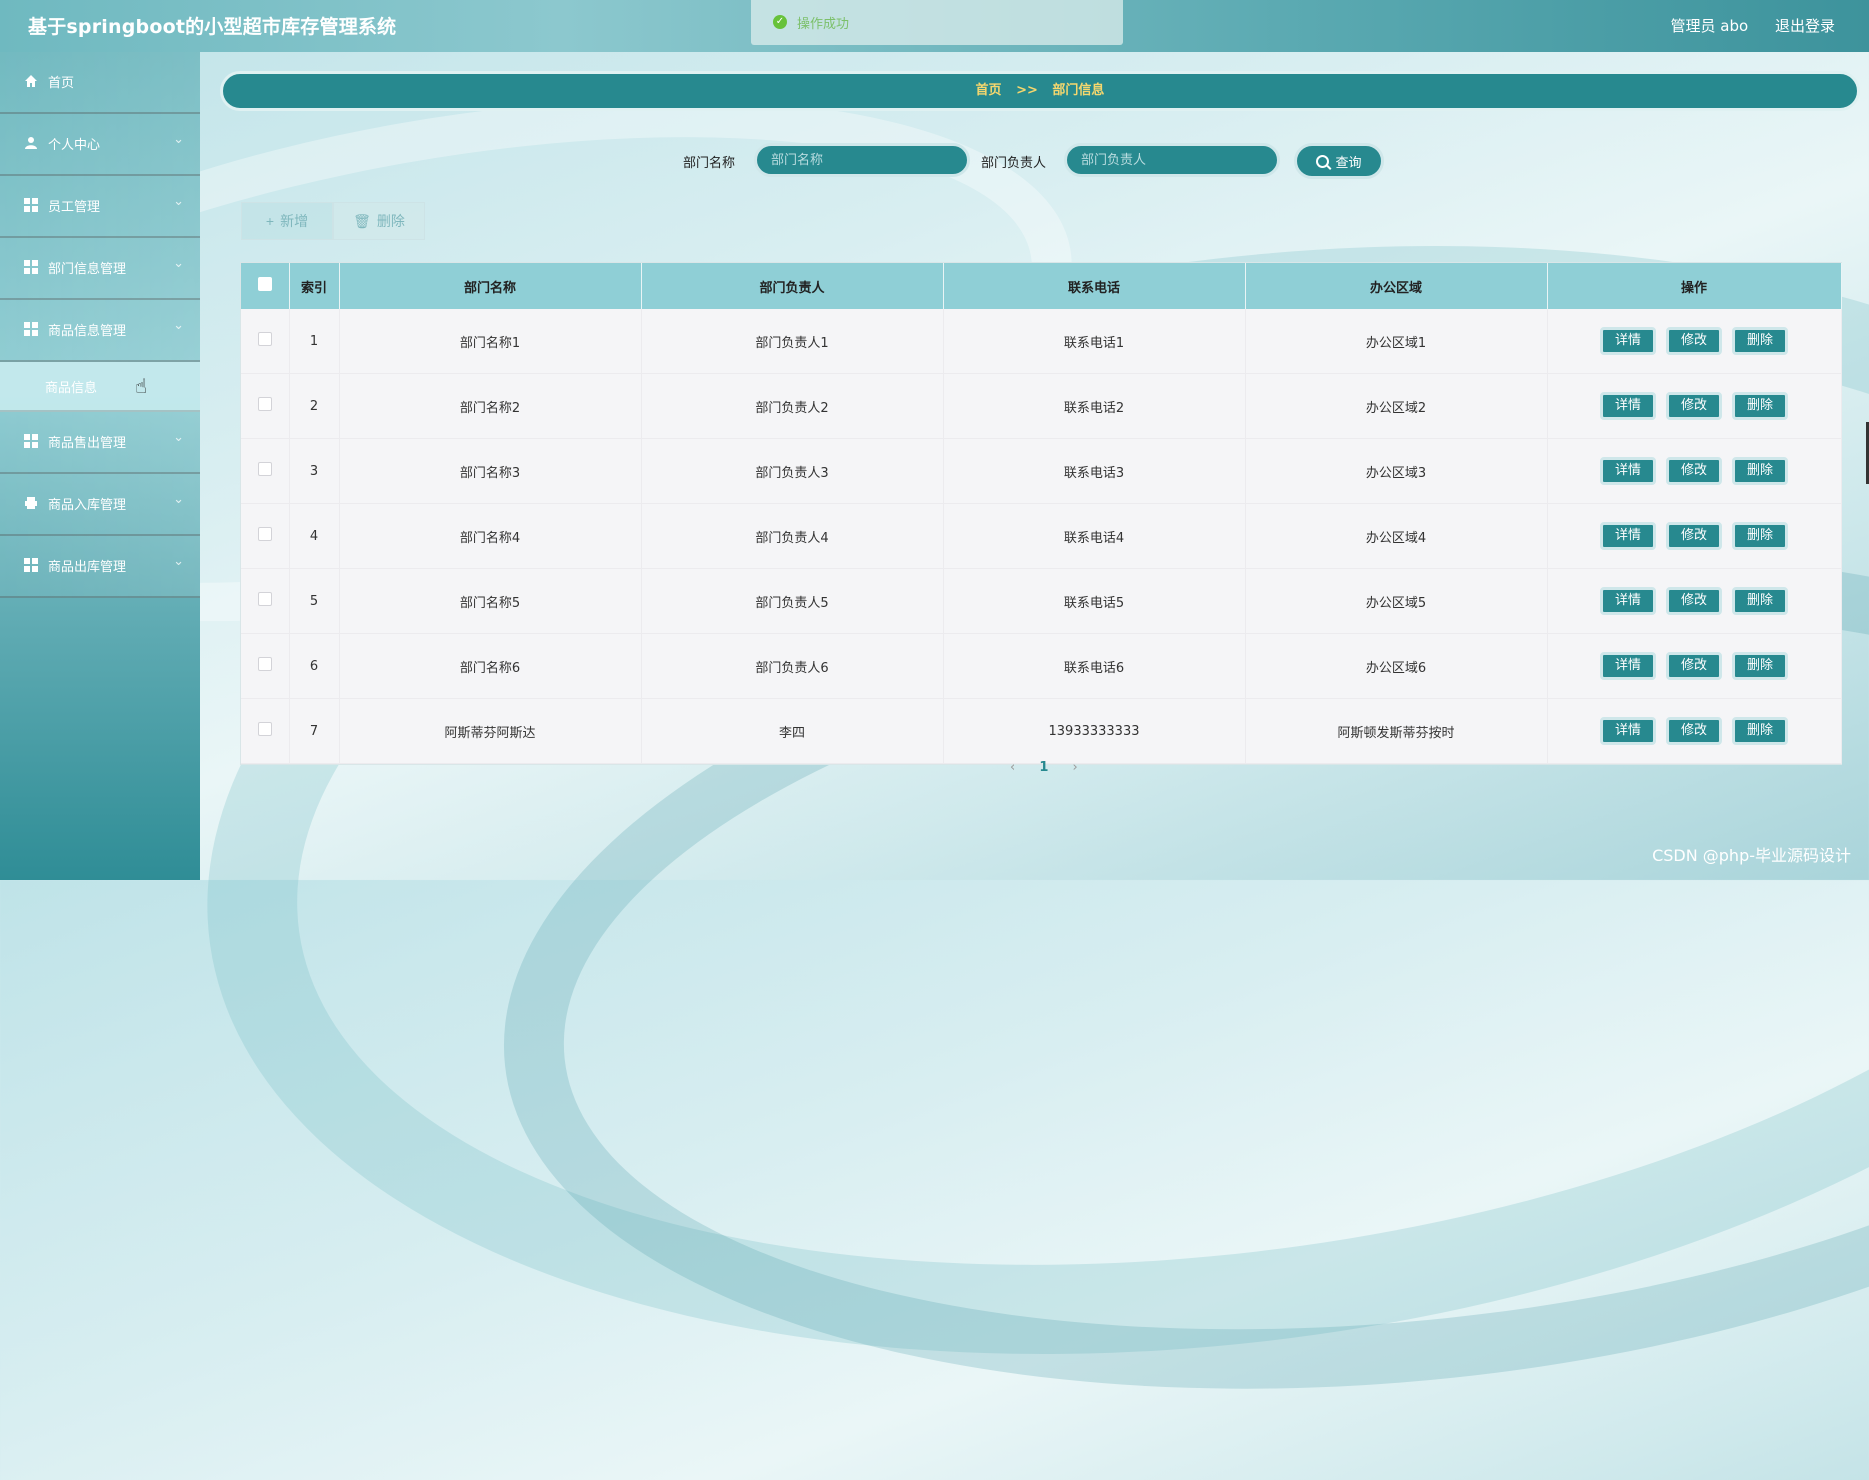 Image resolution: width=1869 pixels, height=1480 pixels. I want to click on sidebar-item-product-management: 商品信息管理 ⌄, so click(100, 331).